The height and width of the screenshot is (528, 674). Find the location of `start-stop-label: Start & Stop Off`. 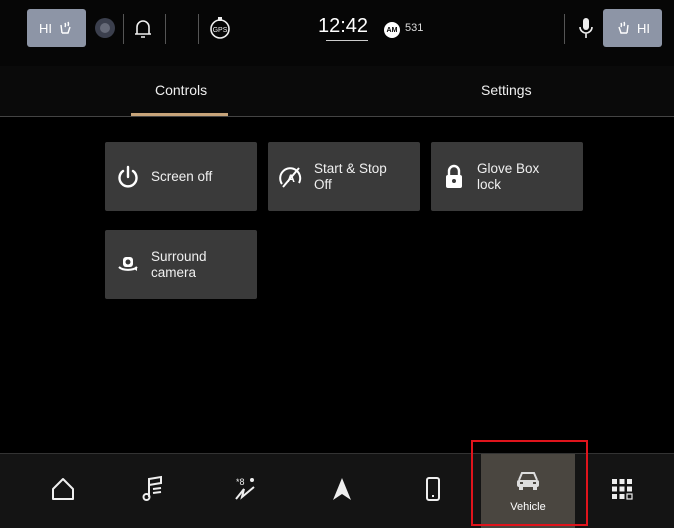

start-stop-label: Start & Stop Off is located at coordinates (350, 176).